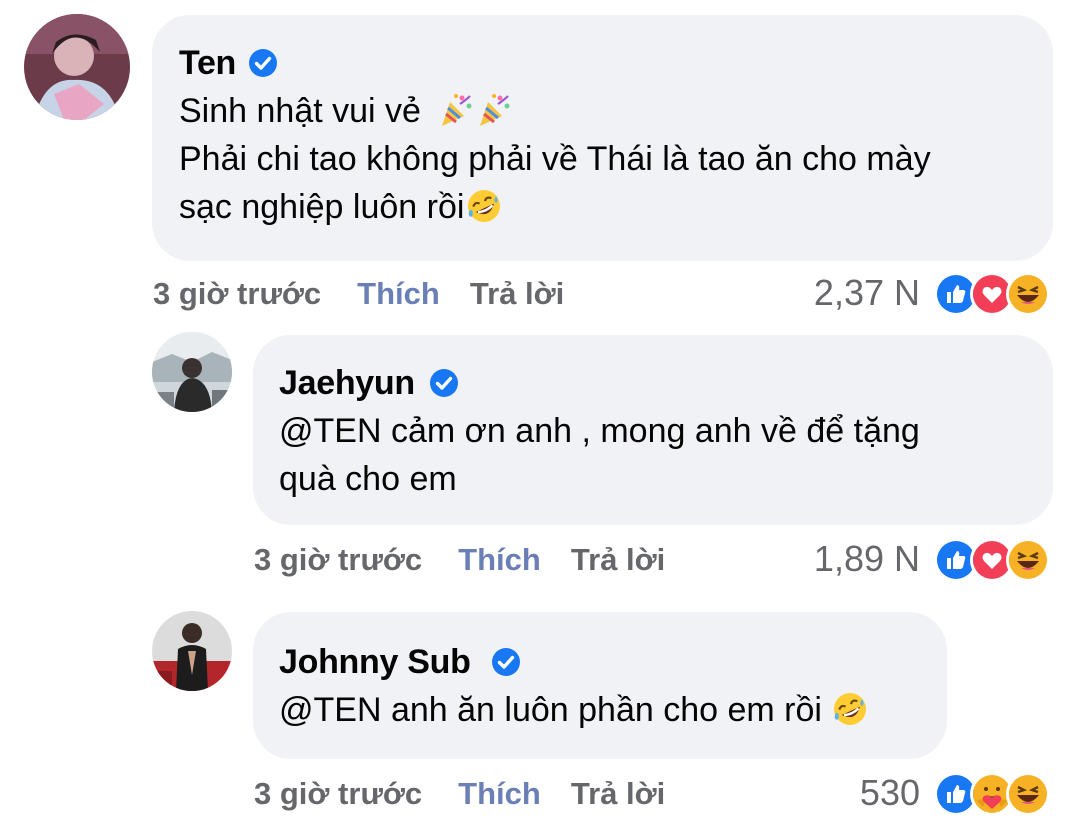 The width and height of the screenshot is (1080, 821). What do you see at coordinates (77, 67) in the screenshot?
I see `avatar-ten` at bounding box center [77, 67].